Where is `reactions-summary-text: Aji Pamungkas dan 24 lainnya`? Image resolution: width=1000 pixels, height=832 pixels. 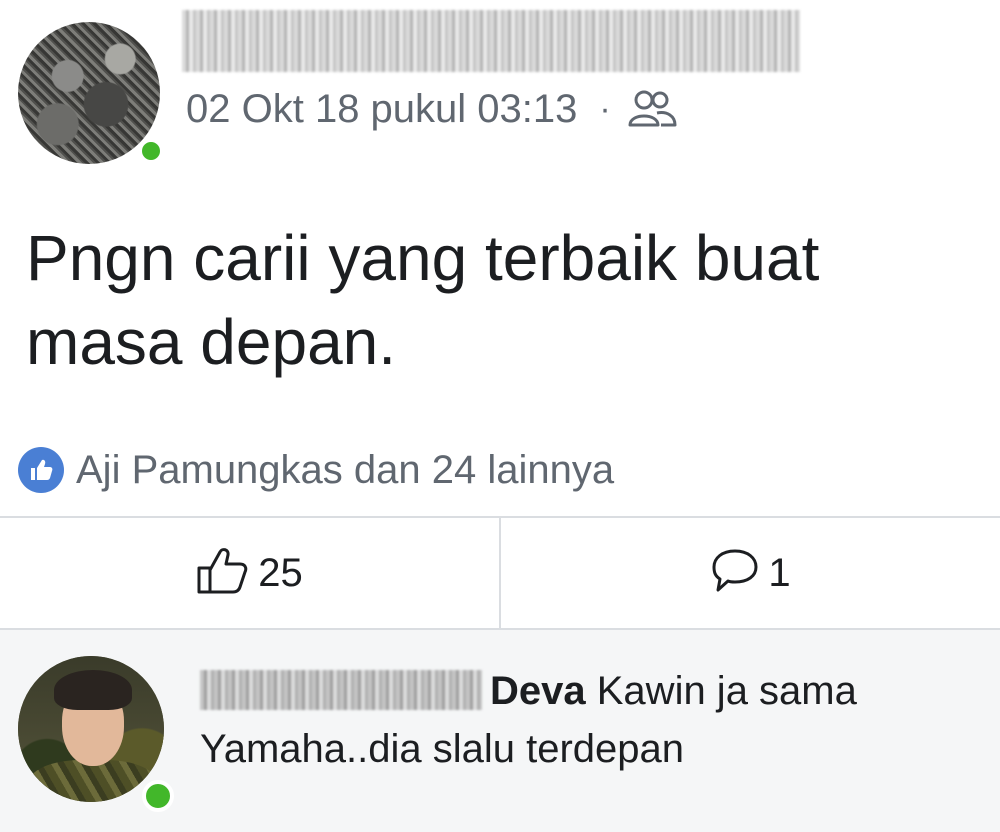 reactions-summary-text: Aji Pamungkas dan 24 lainnya is located at coordinates (345, 469).